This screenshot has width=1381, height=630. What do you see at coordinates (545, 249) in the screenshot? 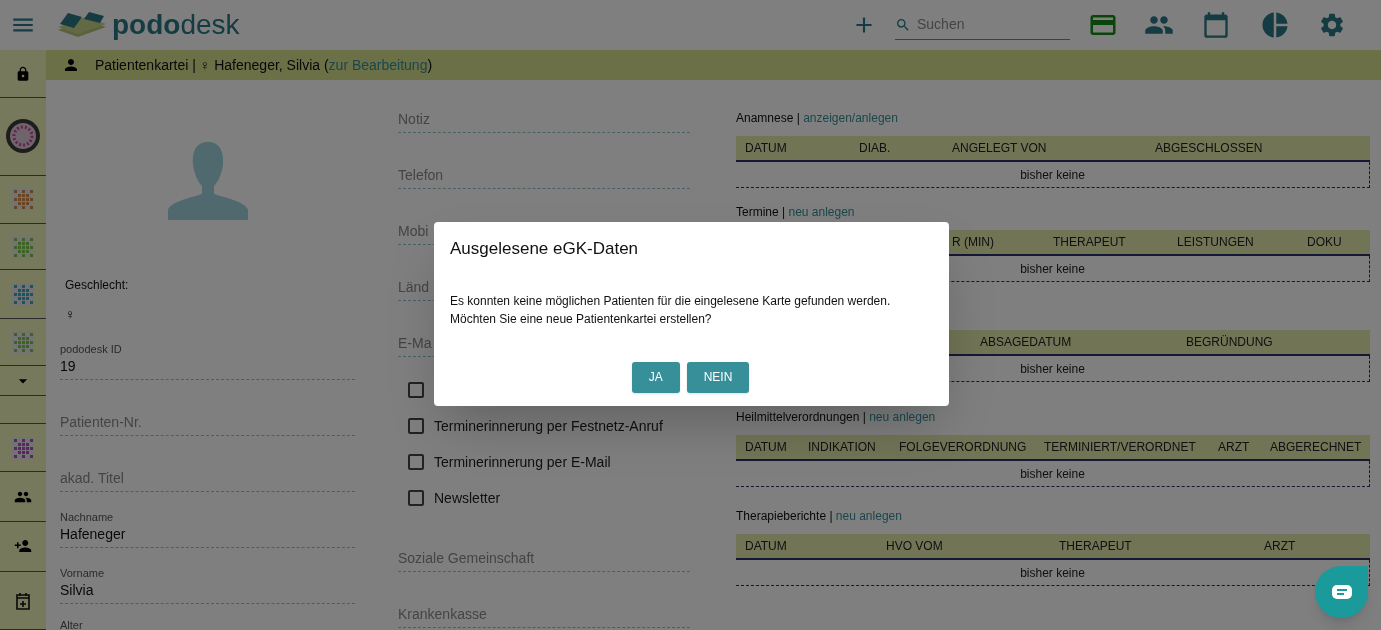
I see `dialog-title: Ausgelesene eGK-Daten` at bounding box center [545, 249].